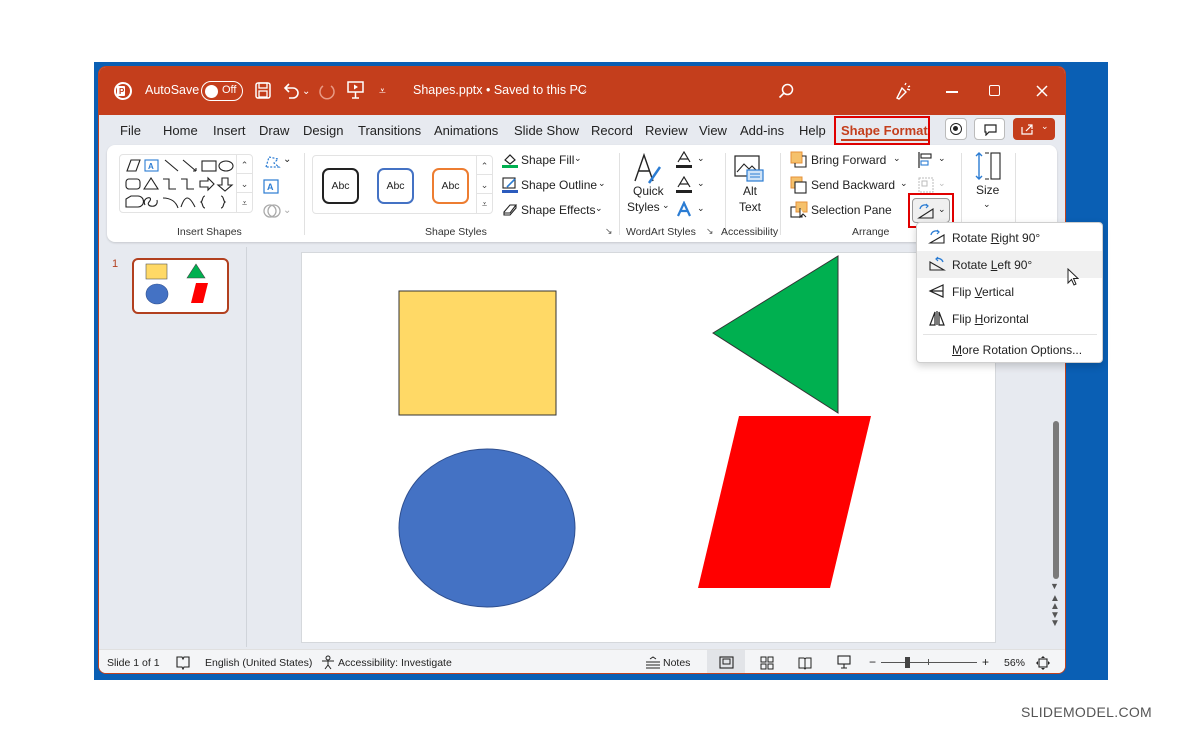 The width and height of the screenshot is (1200, 743). I want to click on shape-effects-dropdown-icon: ⌄, so click(599, 208).